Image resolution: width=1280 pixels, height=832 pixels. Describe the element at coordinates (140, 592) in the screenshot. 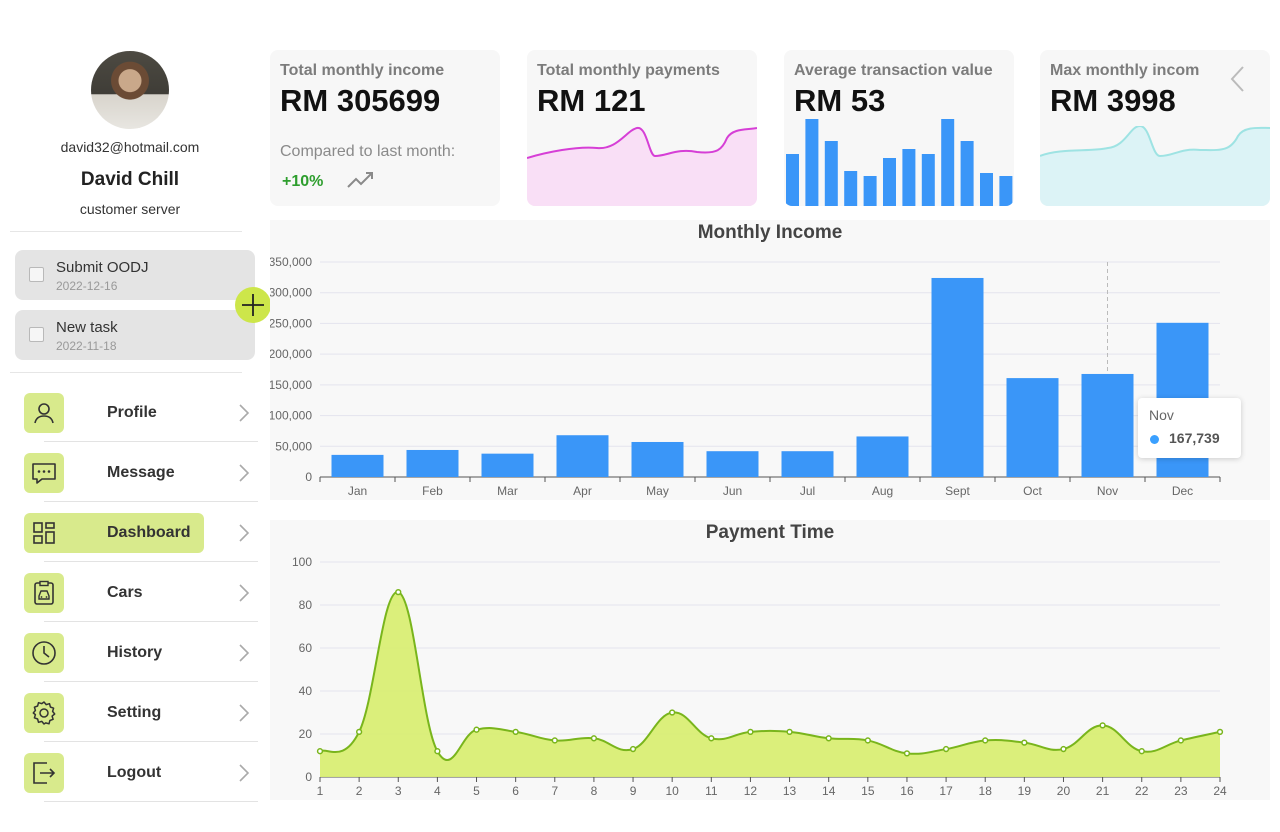

I see `nav-item-cars: Cars` at that location.